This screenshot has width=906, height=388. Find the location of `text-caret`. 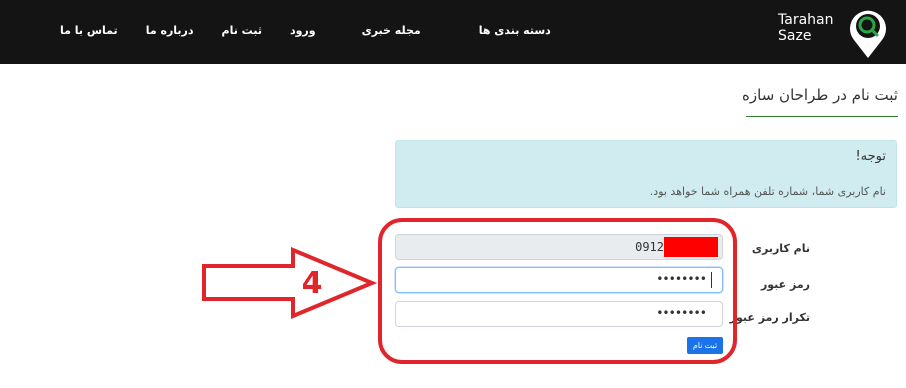

text-caret is located at coordinates (711, 280).